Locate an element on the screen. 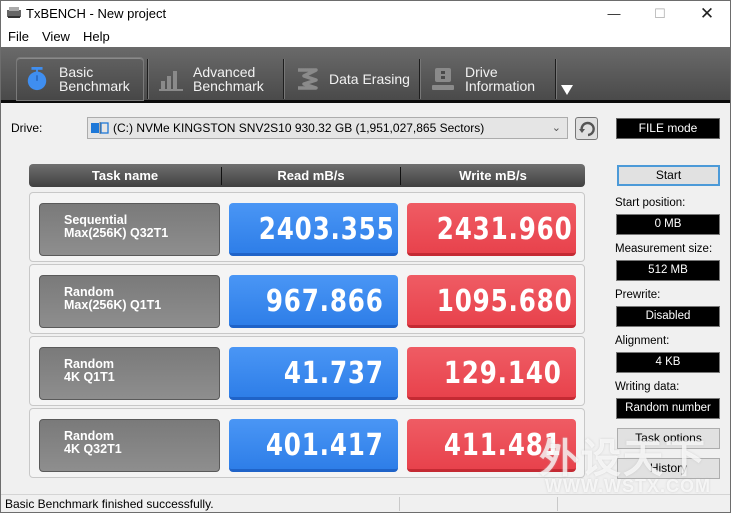 Image resolution: width=731 pixels, height=513 pixels. start-button: Start is located at coordinates (668, 175).